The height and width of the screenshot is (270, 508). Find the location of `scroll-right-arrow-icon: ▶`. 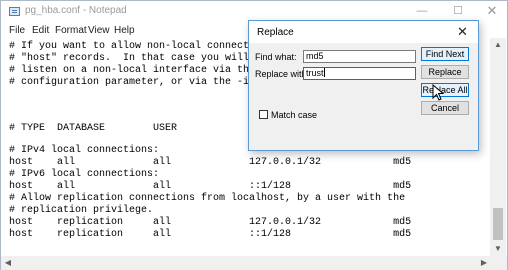

scroll-right-arrow-icon: ▶ is located at coordinates (484, 263).